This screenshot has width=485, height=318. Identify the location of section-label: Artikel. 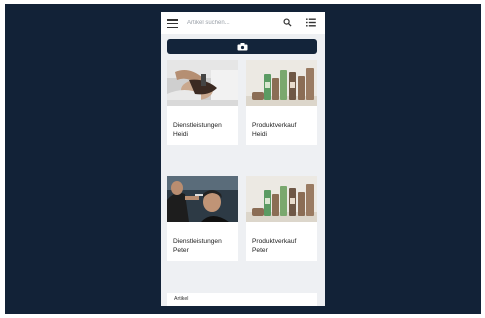
(181, 299).